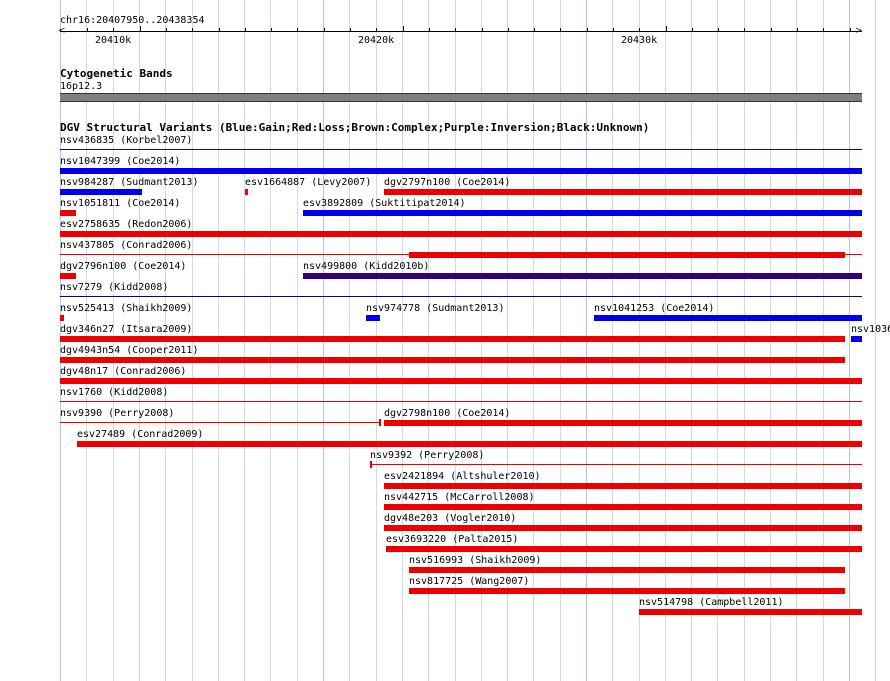 The width and height of the screenshot is (890, 681). Describe the element at coordinates (870, 329) in the screenshot. I see `feature-label: nsv1036` at that location.